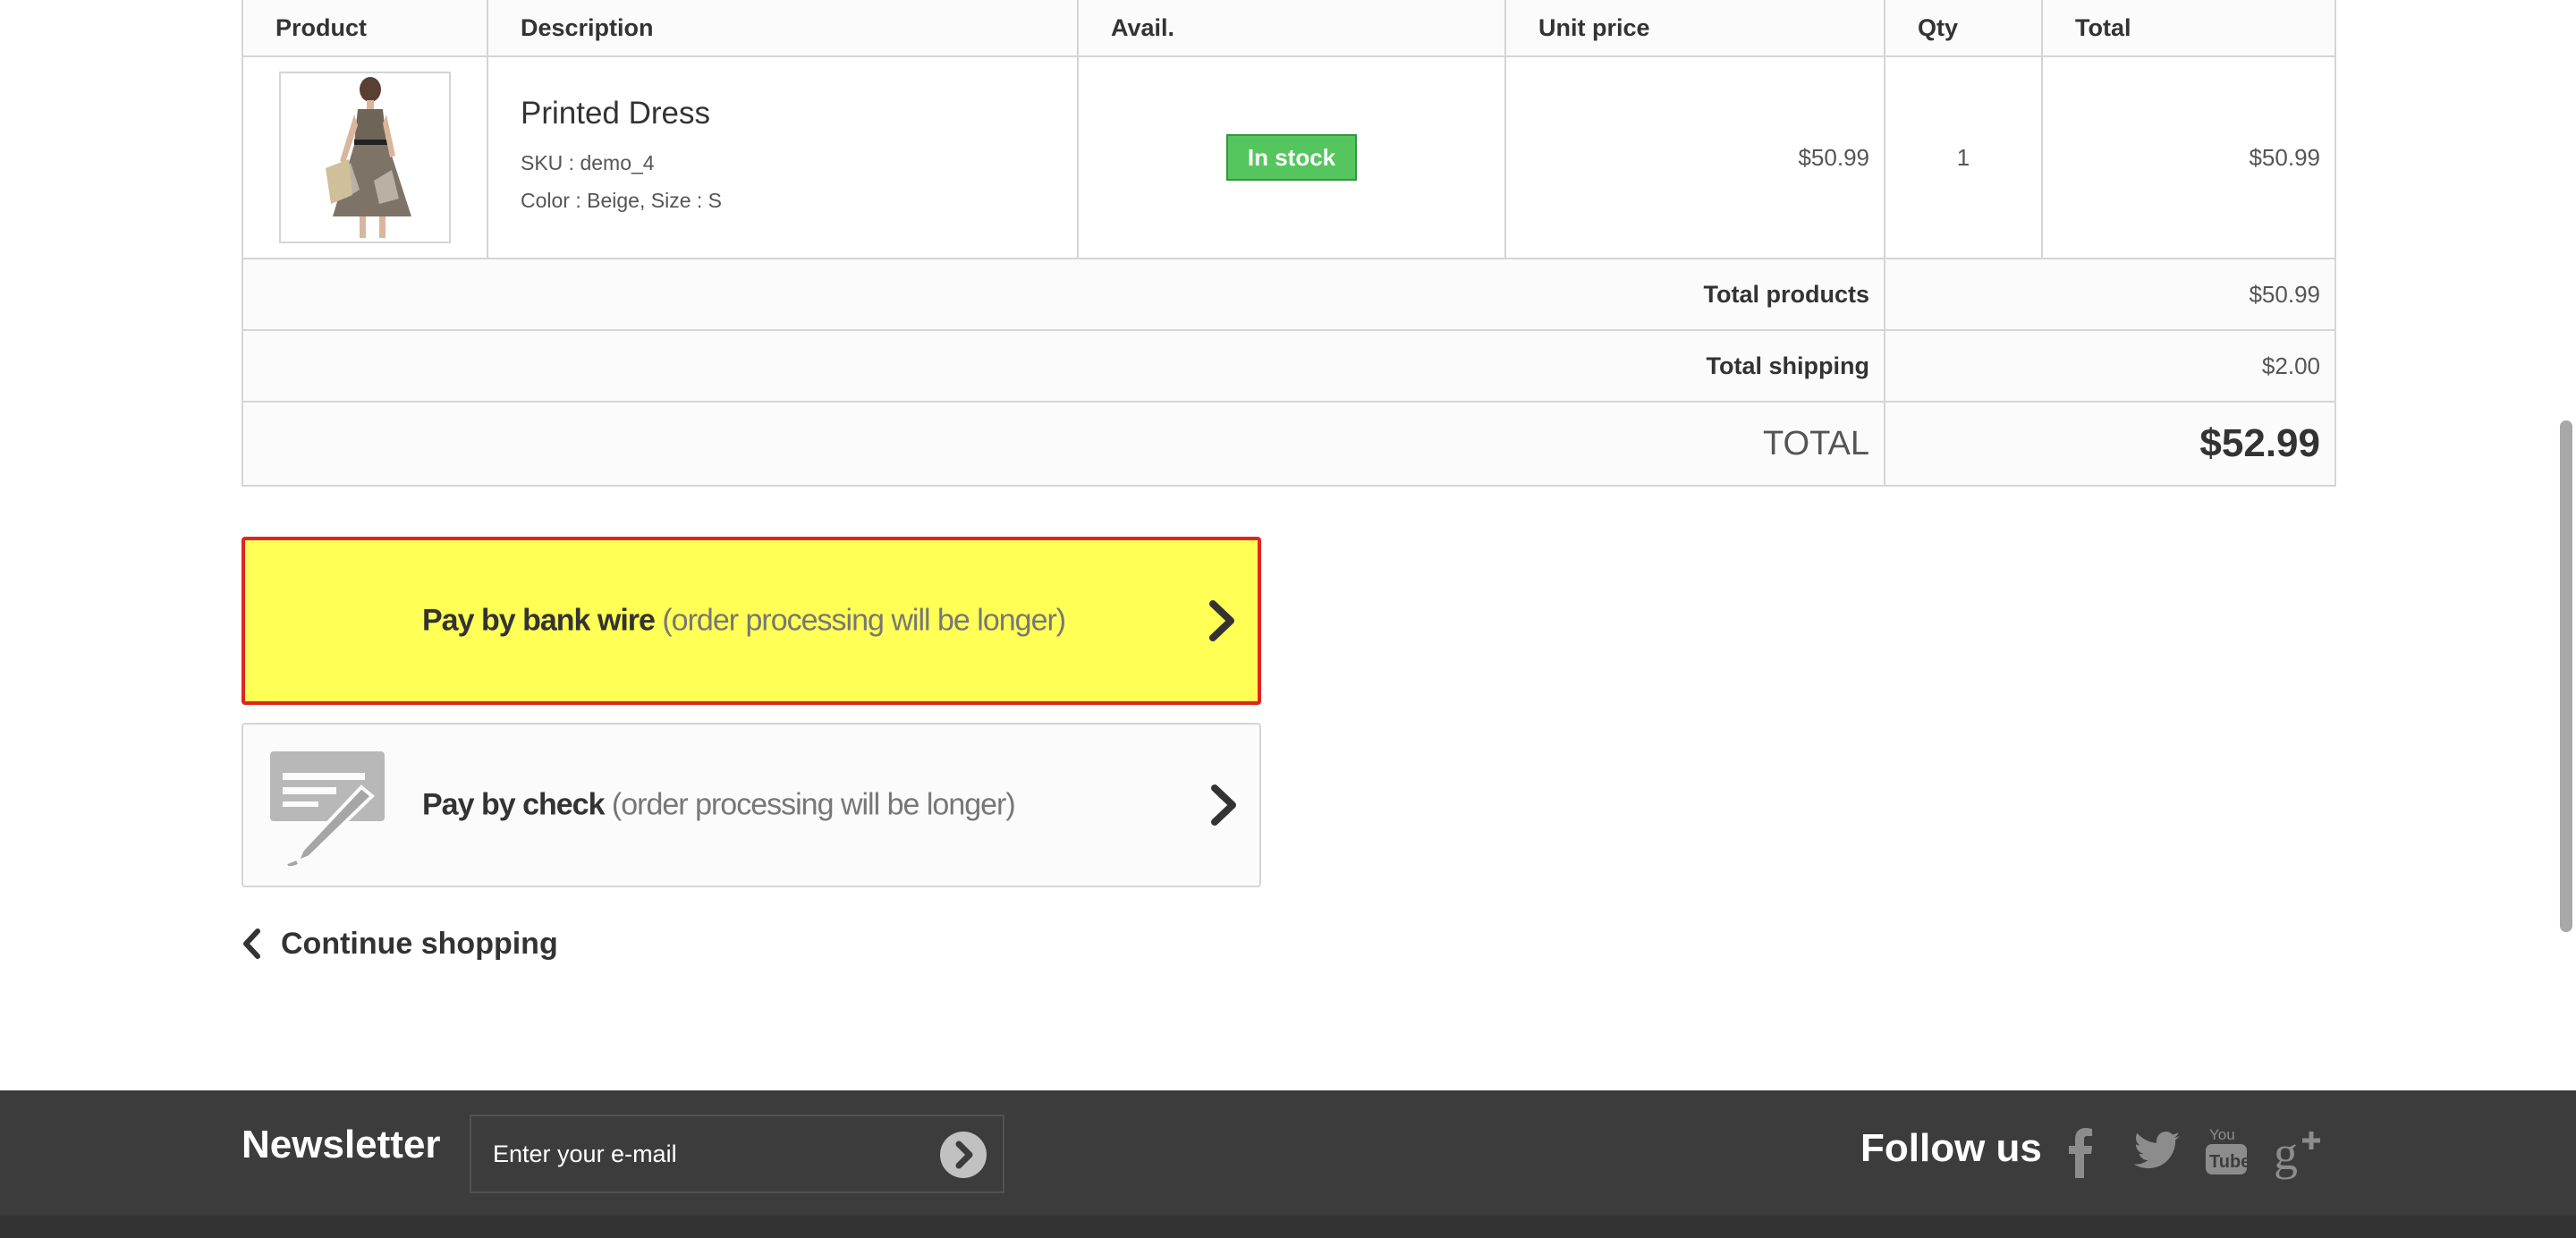  Describe the element at coordinates (963, 1155) in the screenshot. I see `arrow-right-circle-icon` at that location.